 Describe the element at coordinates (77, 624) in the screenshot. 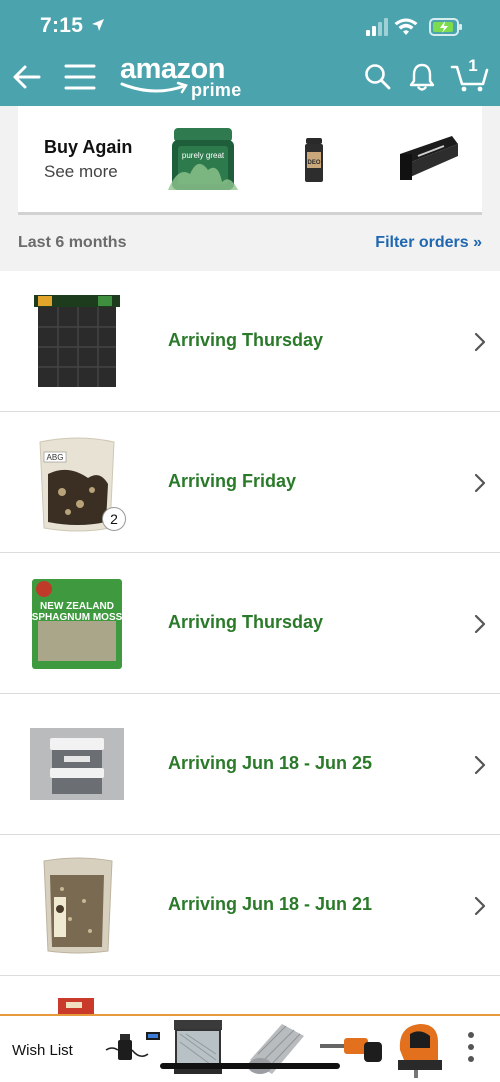

I see `order-product-image: NEW ZEALAND SPHAGNUM MOSS` at that location.